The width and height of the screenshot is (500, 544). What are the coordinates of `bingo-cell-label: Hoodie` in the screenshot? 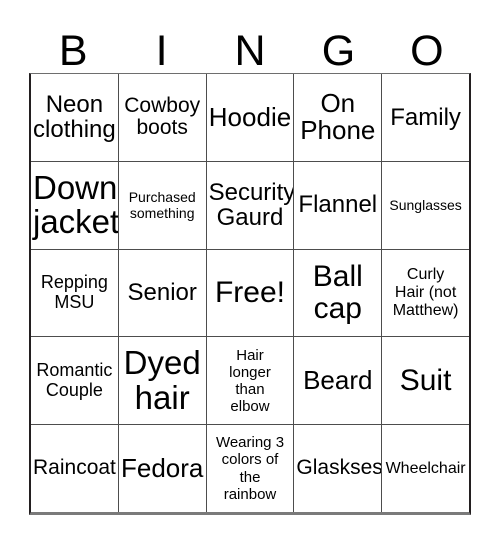 It's located at (250, 116).